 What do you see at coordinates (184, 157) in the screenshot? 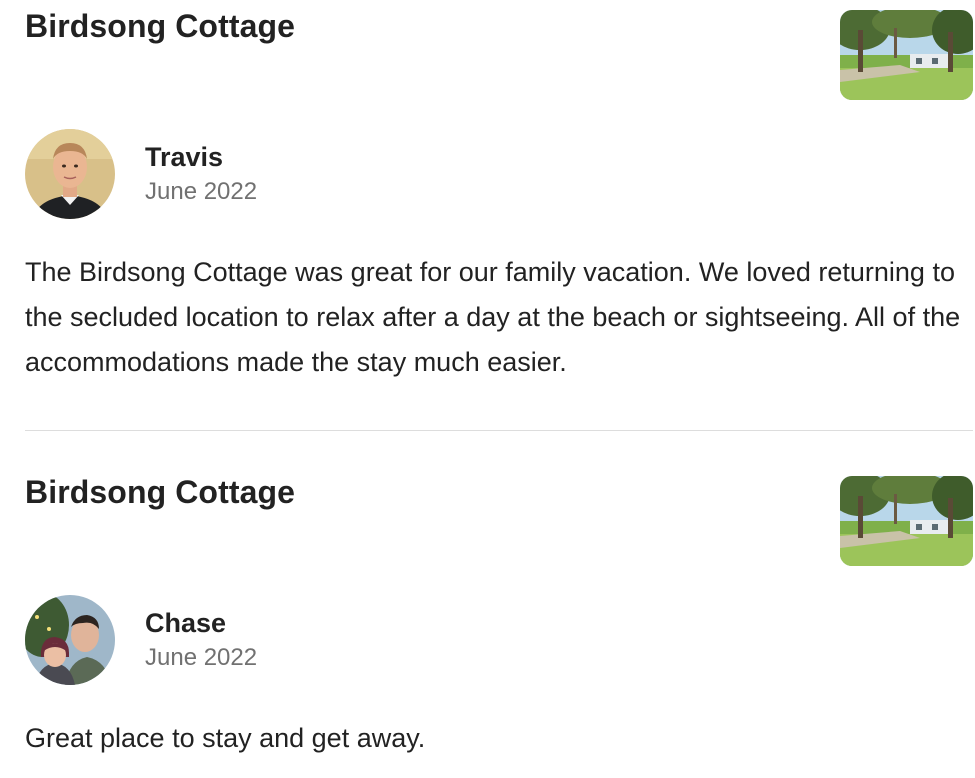
I see `reviewer-name: Travis` at bounding box center [184, 157].